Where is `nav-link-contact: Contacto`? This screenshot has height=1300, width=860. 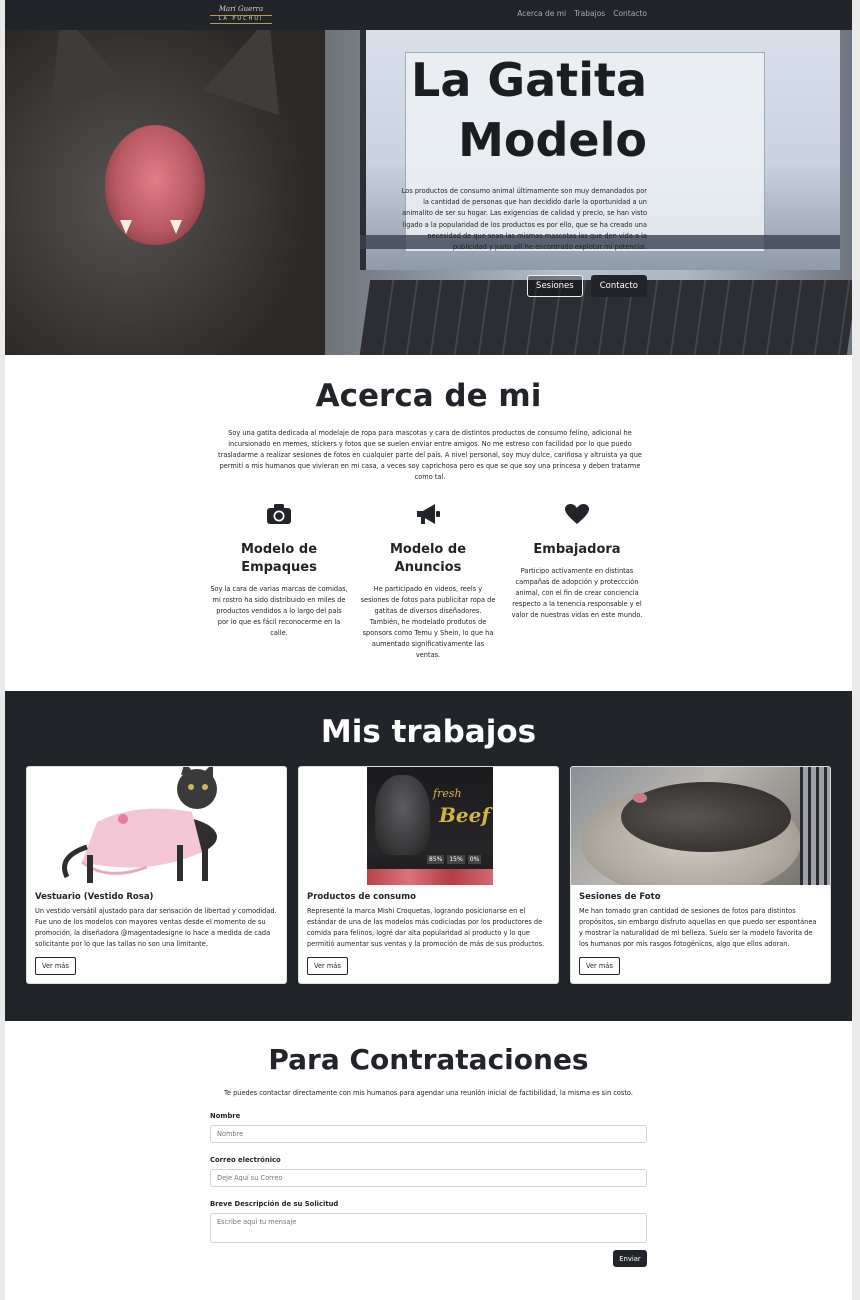 nav-link-contact: Contacto is located at coordinates (630, 13).